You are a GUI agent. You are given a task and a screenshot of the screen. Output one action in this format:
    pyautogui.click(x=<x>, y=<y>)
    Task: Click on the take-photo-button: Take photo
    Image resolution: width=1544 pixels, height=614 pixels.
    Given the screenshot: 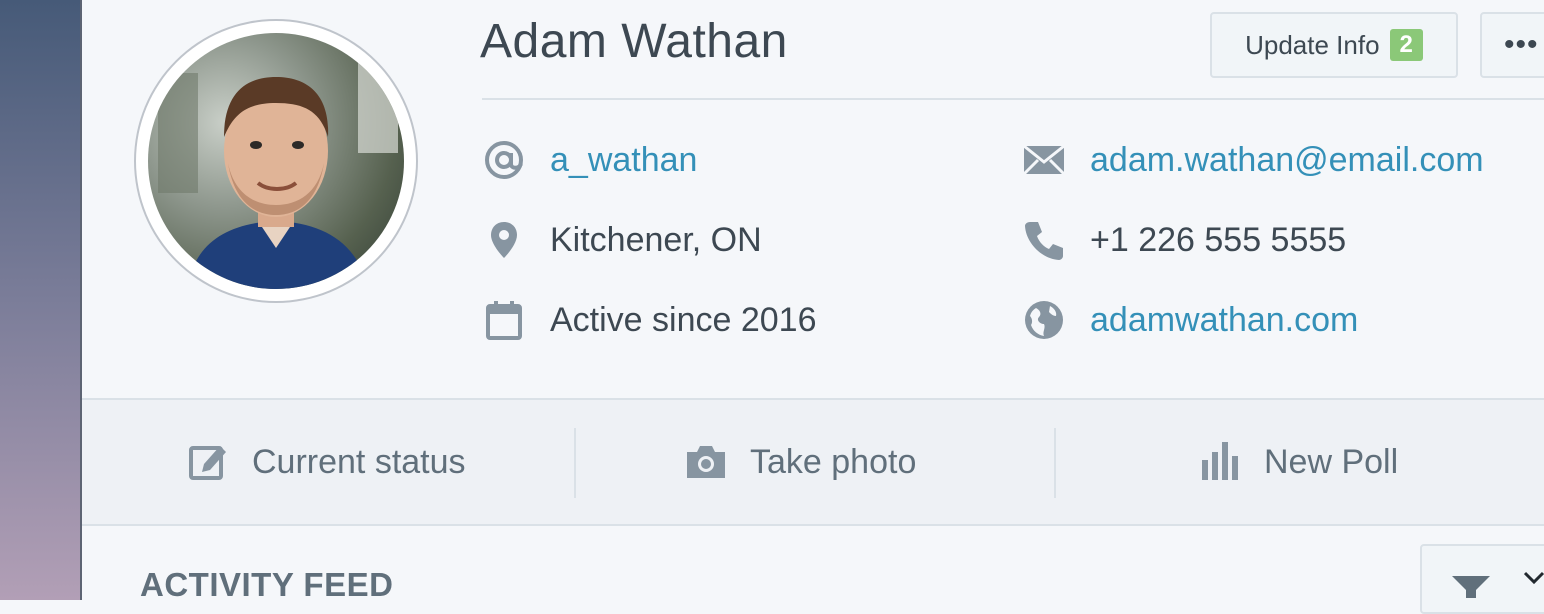 What is the action you would take?
    pyautogui.click(x=800, y=462)
    